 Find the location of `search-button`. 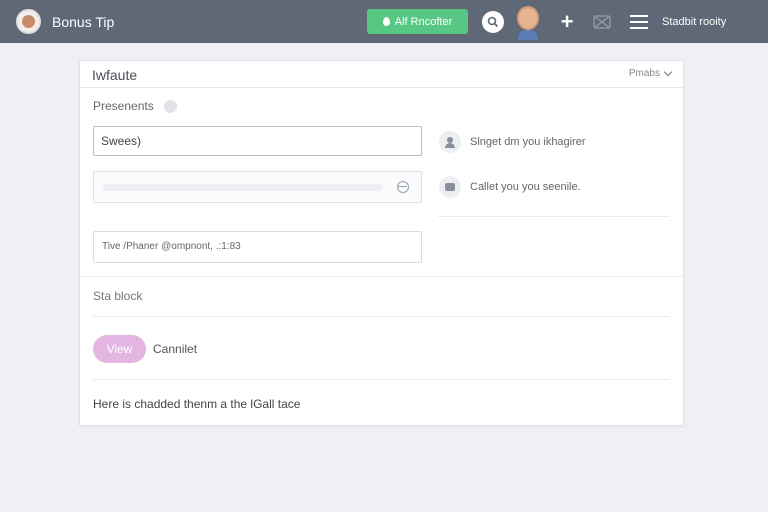

search-button is located at coordinates (493, 21).